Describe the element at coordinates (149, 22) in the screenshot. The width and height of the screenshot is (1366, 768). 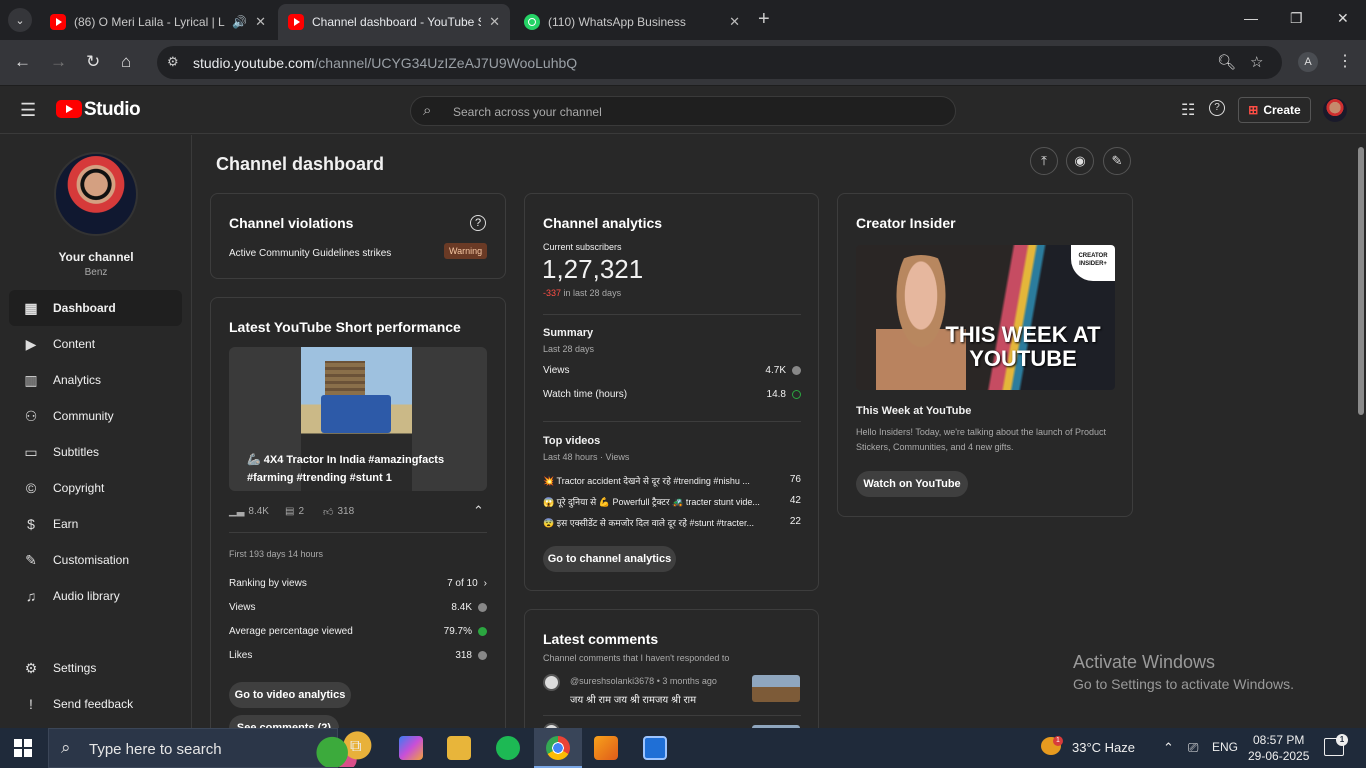
I see `tab-title: (86) O Meri Laila - Lyrical | L` at that location.